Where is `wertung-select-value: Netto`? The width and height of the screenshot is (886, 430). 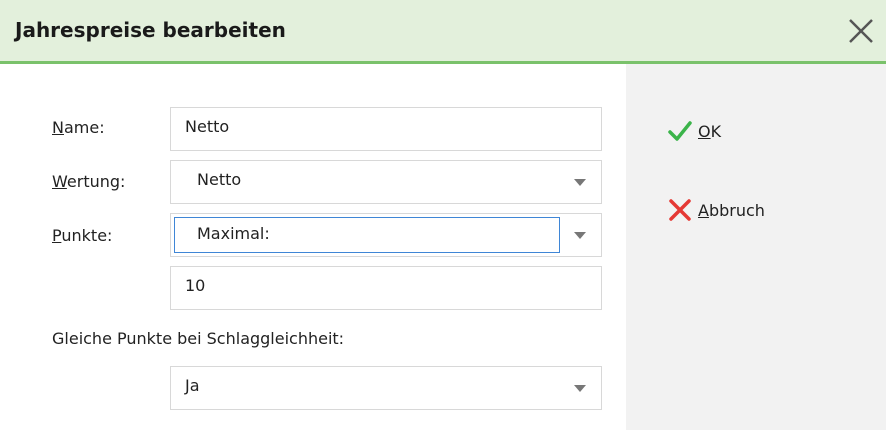 wertung-select-value: Netto is located at coordinates (219, 179).